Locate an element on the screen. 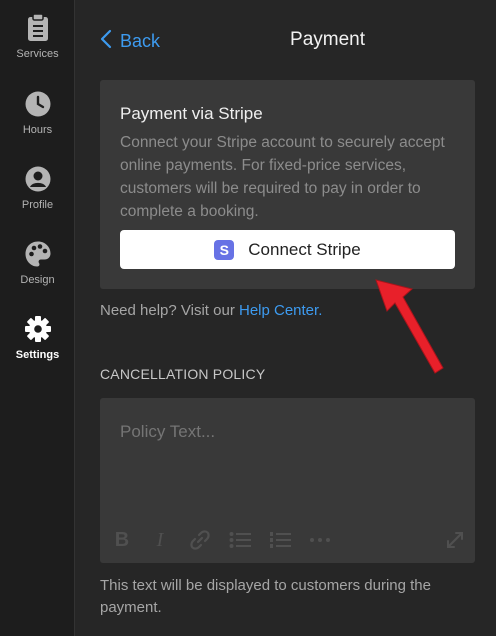 Image resolution: width=496 pixels, height=636 pixels. sidebar-item-design: Design is located at coordinates (37, 263).